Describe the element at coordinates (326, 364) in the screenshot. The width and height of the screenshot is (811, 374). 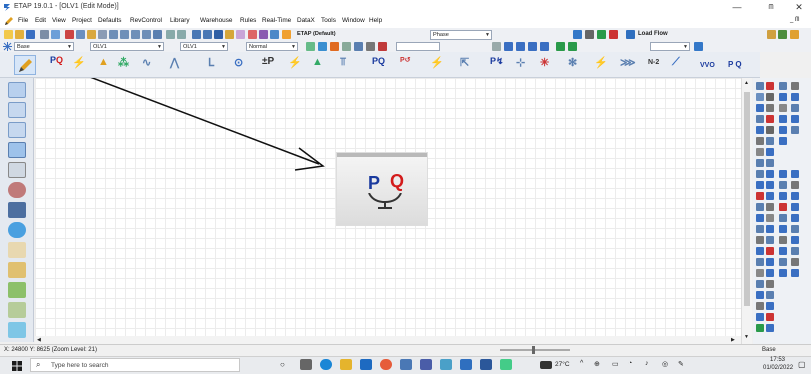
I see `edge-icon` at that location.